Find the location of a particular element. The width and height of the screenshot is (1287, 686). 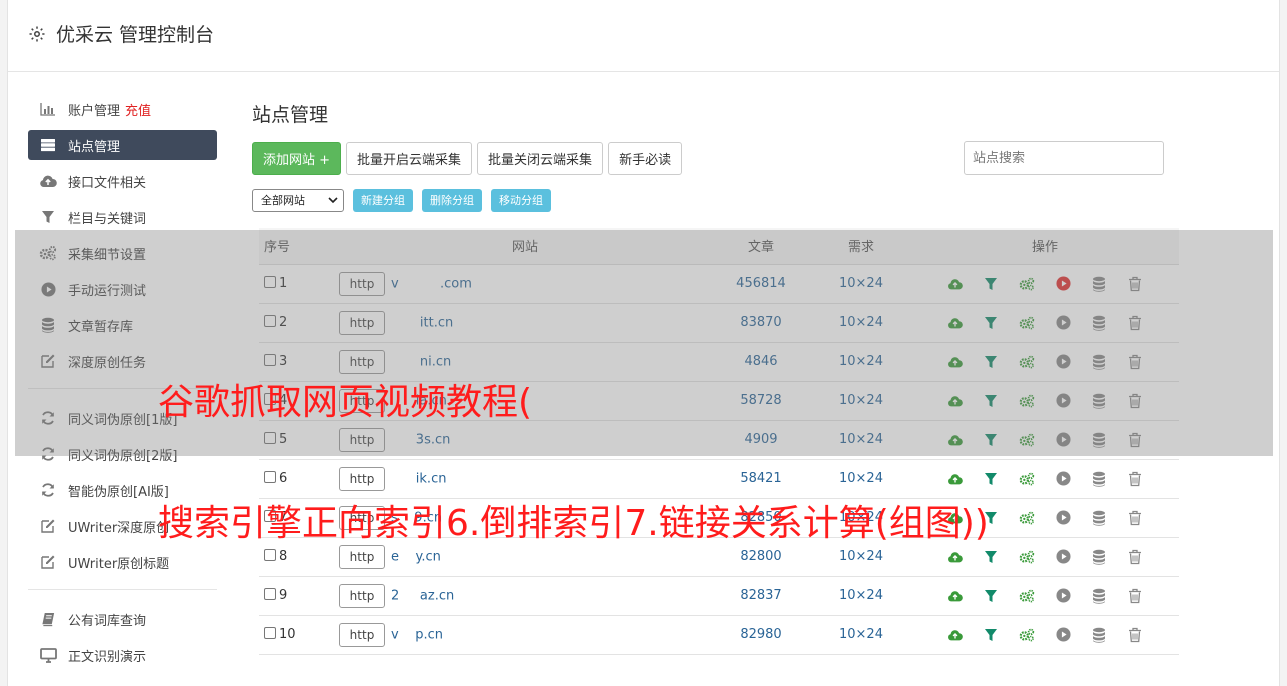

cell-site: http v p.cn is located at coordinates (521, 635).